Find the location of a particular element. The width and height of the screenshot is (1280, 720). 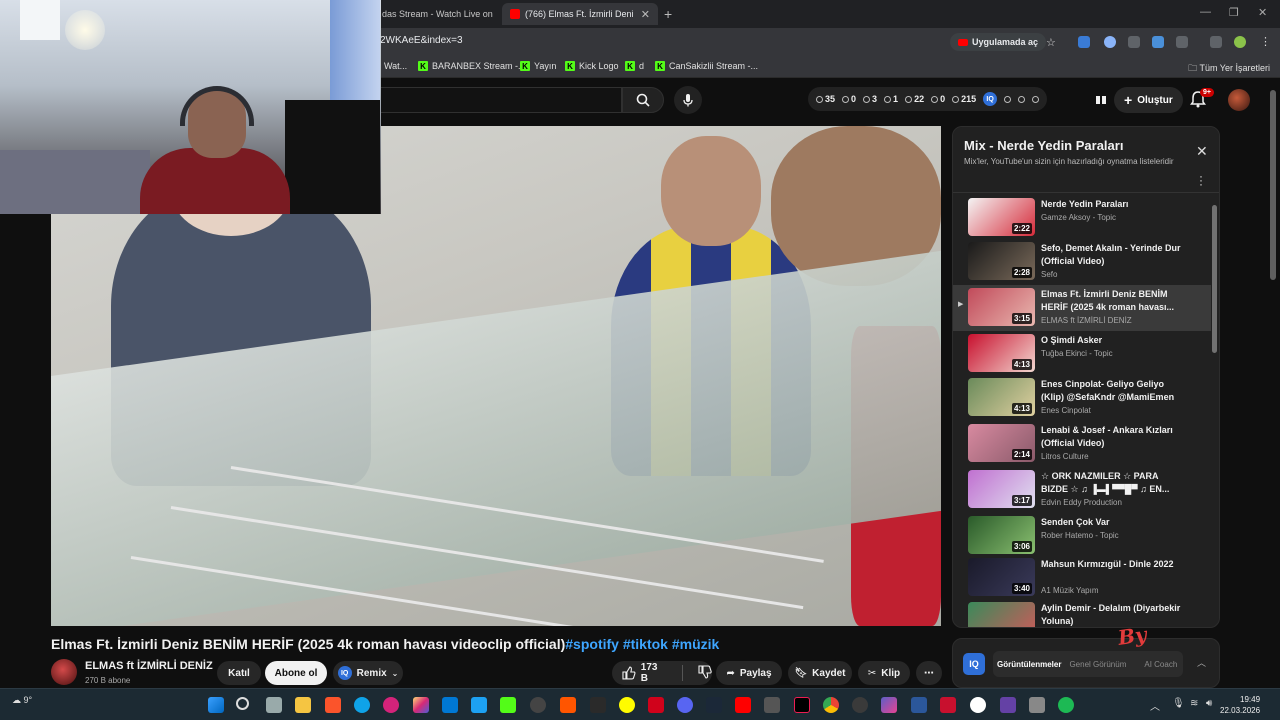

join-button: Katıl is located at coordinates (239, 673).